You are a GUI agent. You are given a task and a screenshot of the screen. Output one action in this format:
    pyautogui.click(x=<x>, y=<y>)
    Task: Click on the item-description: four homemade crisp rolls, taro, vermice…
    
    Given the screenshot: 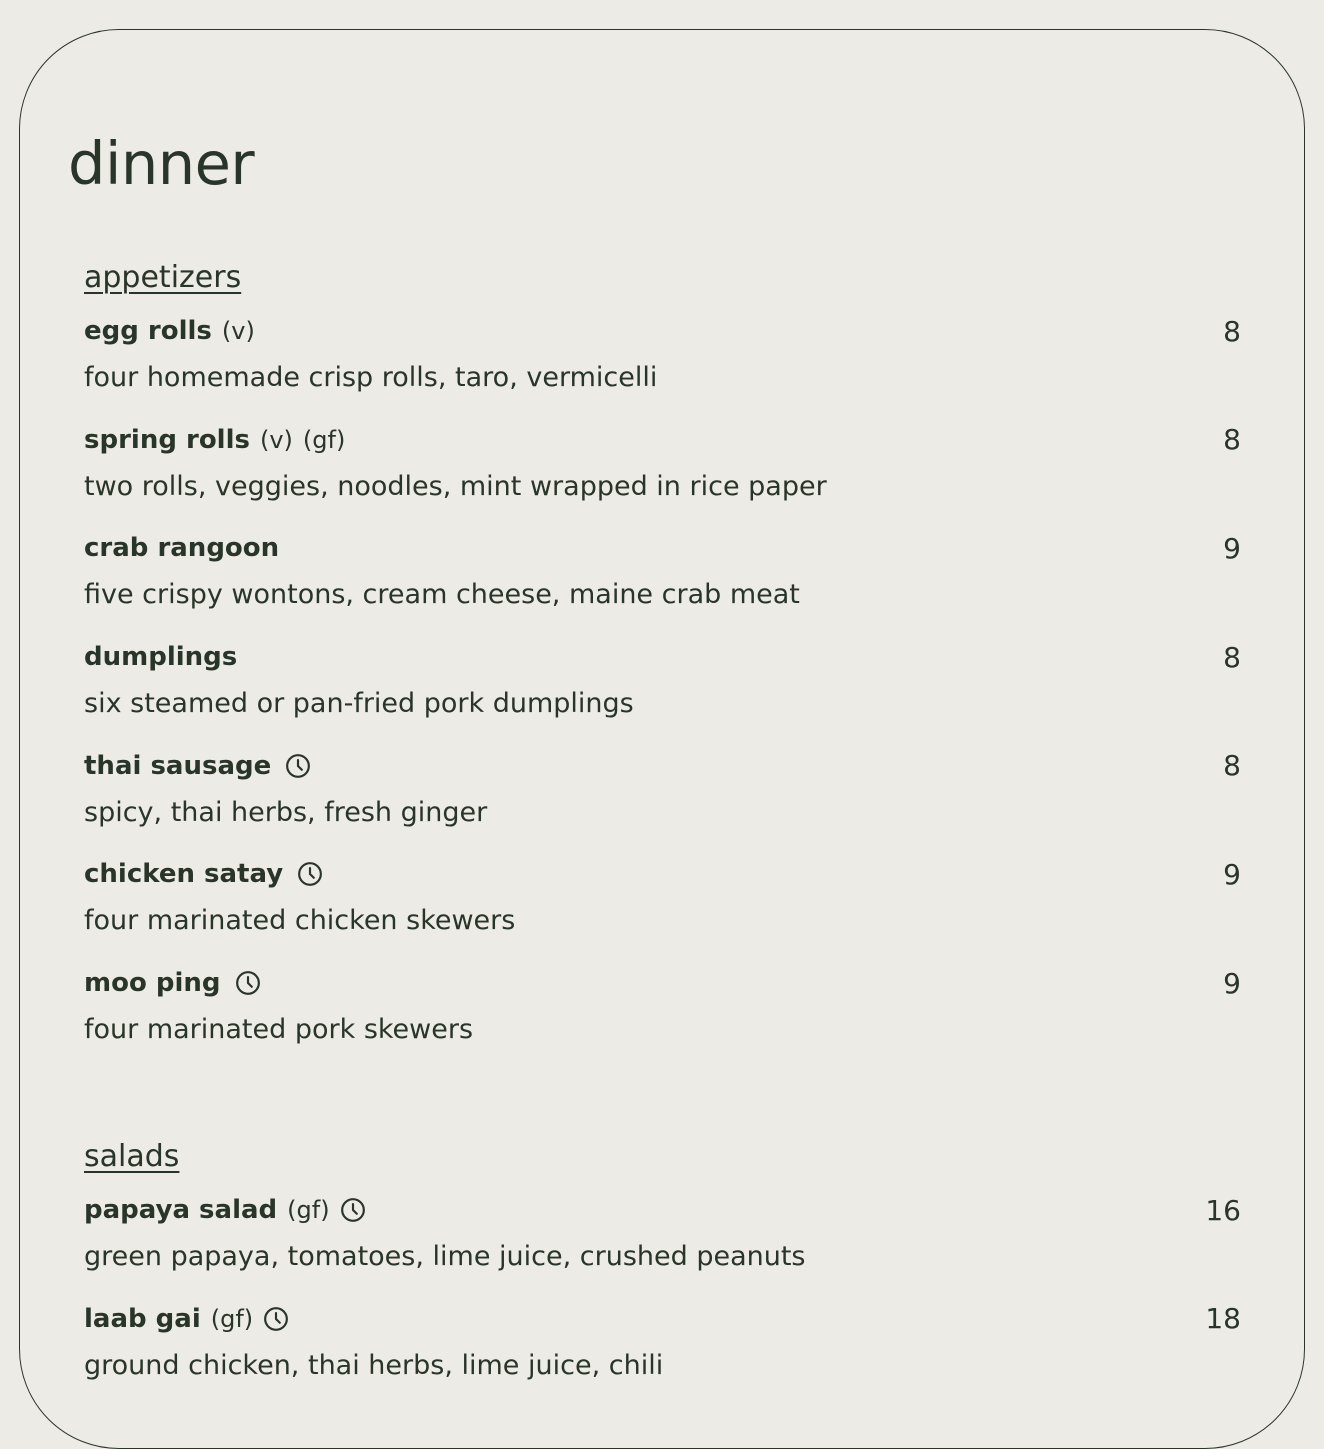 What is the action you would take?
    pyautogui.click(x=371, y=377)
    